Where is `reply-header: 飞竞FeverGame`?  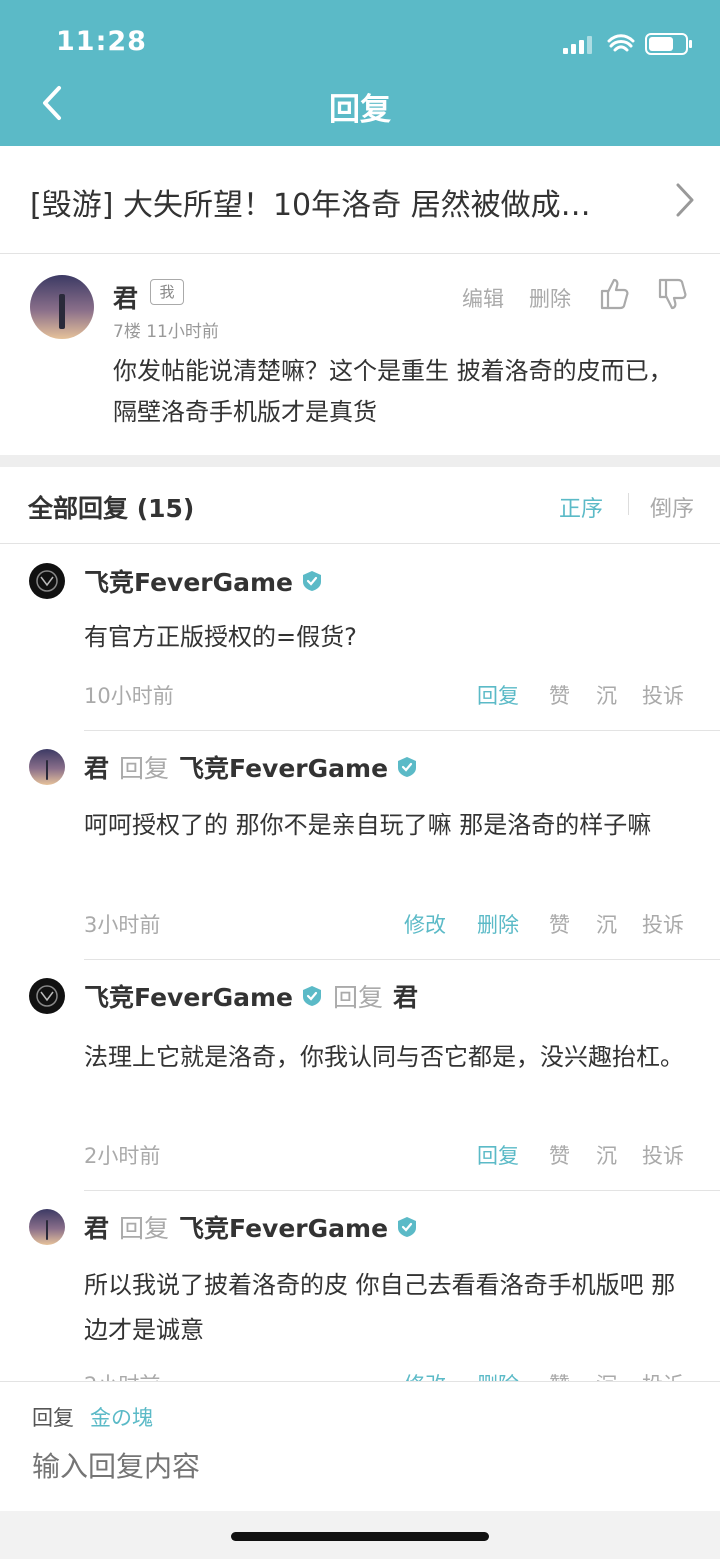 reply-header: 飞竞FeverGame is located at coordinates (203, 581).